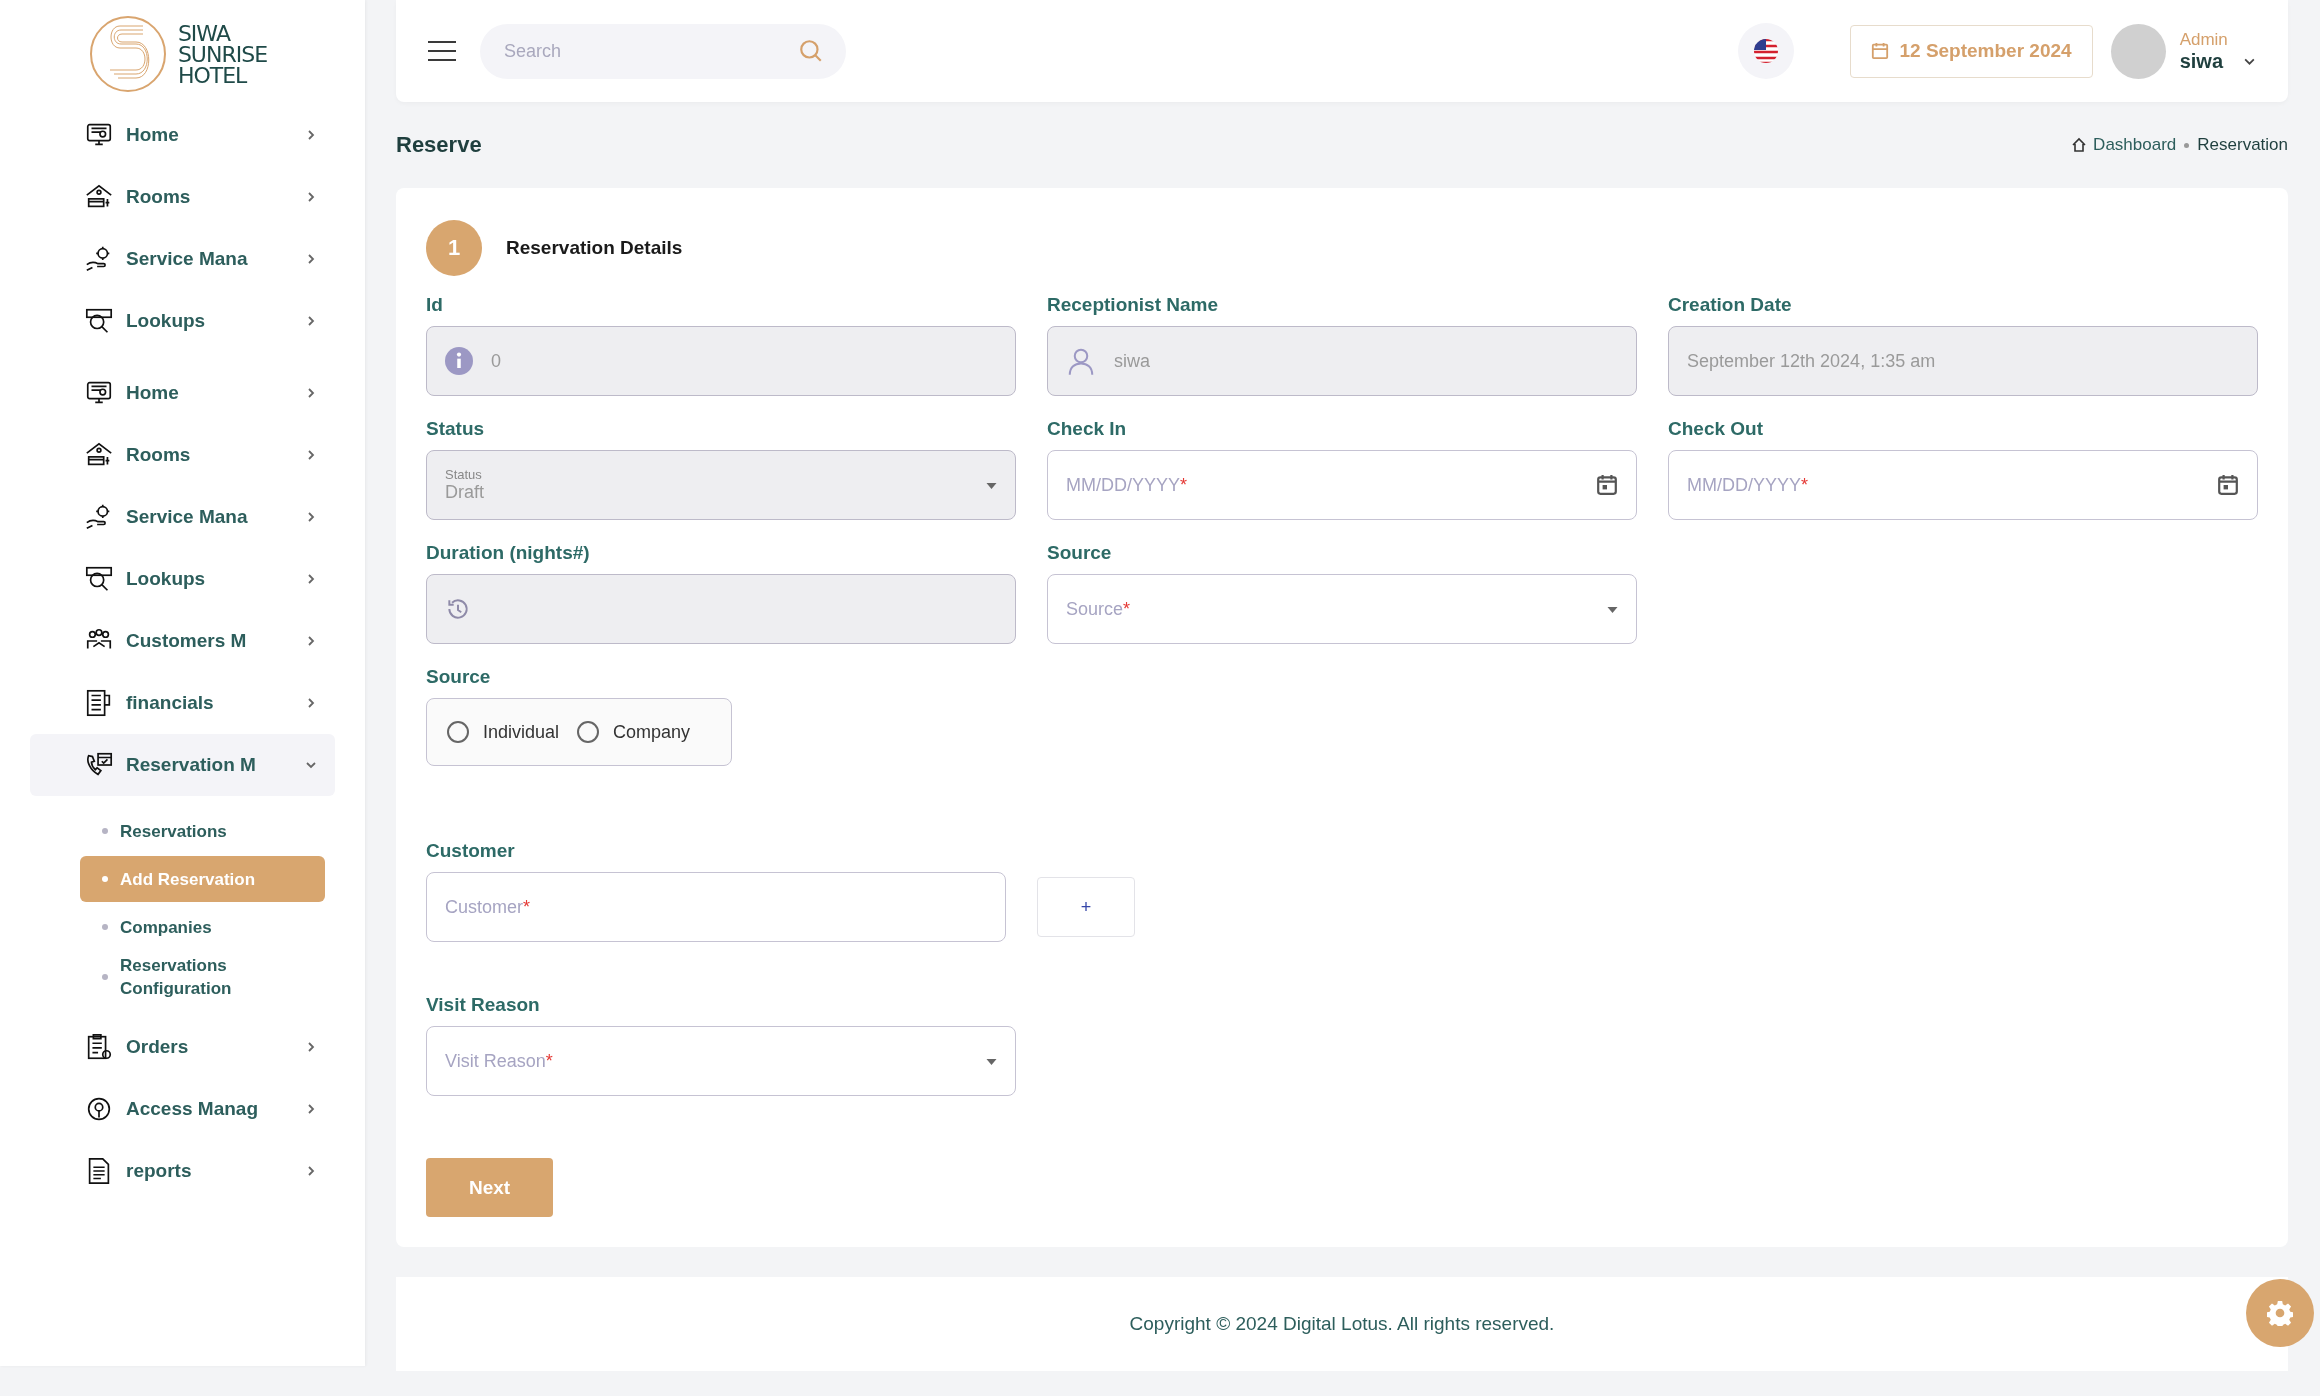 The width and height of the screenshot is (2320, 1396). What do you see at coordinates (483, 1005) in the screenshot?
I see `field-label: Visit Reason` at bounding box center [483, 1005].